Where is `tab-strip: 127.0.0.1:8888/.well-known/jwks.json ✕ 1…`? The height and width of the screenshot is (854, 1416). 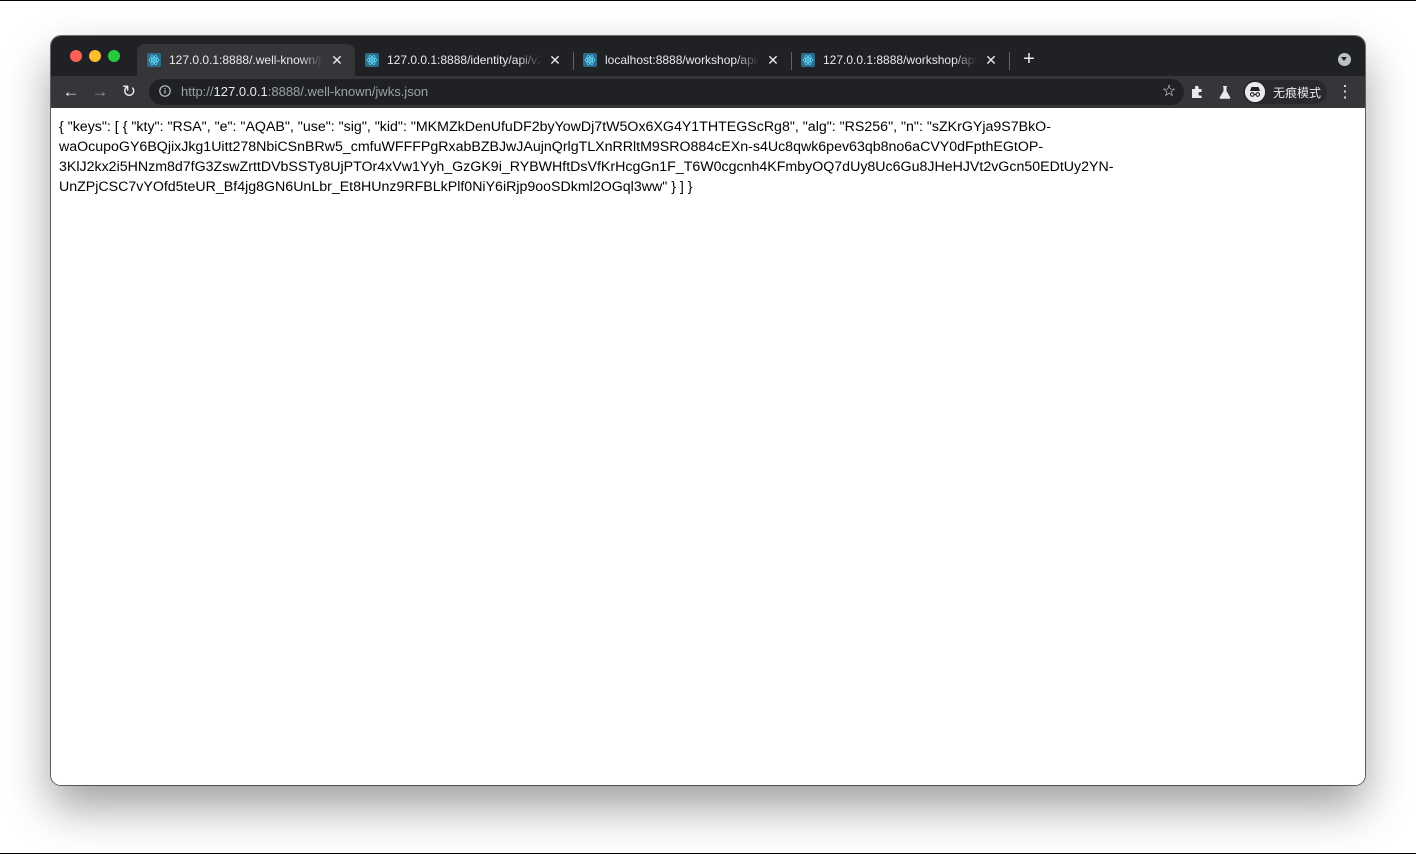
tab-strip: 127.0.0.1:8888/.well-known/jwks.json ✕ 1… is located at coordinates (708, 56).